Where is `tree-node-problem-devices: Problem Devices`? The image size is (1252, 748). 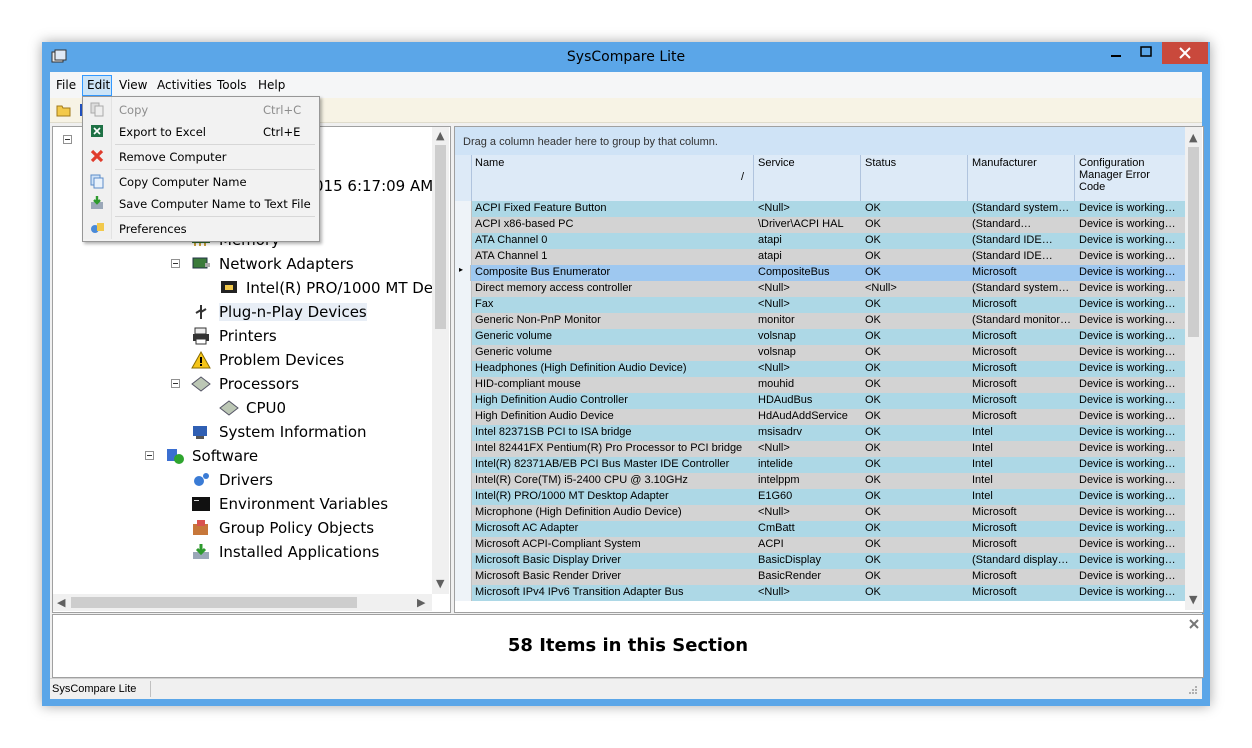 tree-node-problem-devices: Problem Devices is located at coordinates (281, 360).